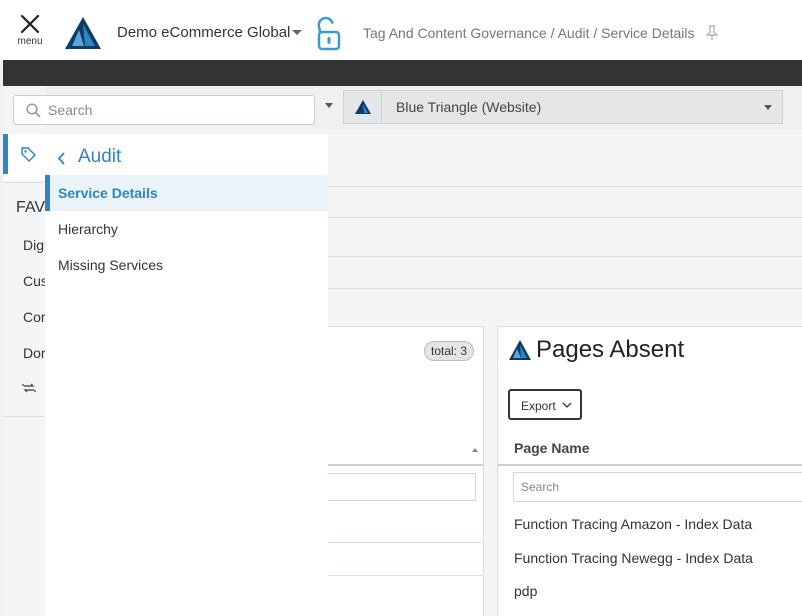 This screenshot has width=802, height=616. I want to click on tag-icon, so click(28, 154).